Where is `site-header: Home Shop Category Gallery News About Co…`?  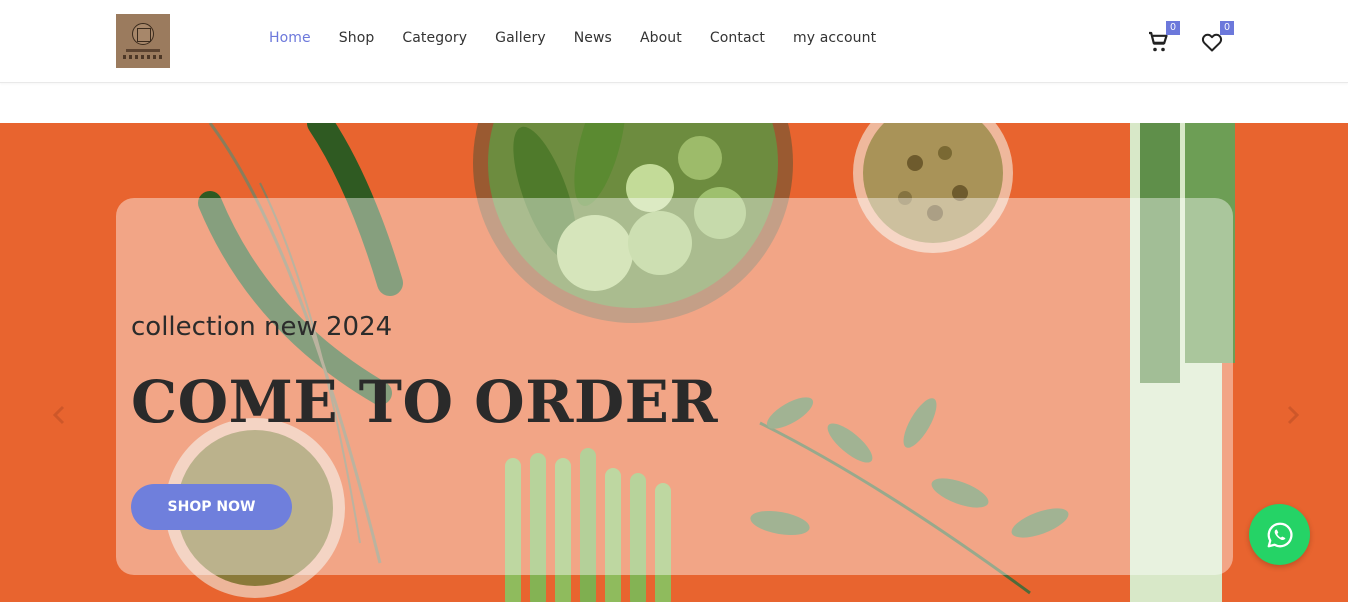 site-header: Home Shop Category Gallery News About Co… is located at coordinates (674, 41).